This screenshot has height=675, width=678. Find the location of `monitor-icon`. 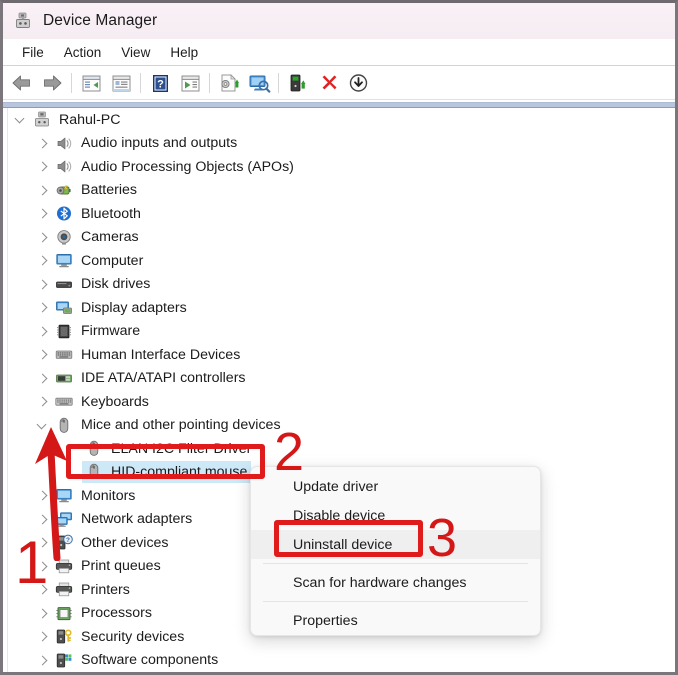

monitor-icon is located at coordinates (64, 495).